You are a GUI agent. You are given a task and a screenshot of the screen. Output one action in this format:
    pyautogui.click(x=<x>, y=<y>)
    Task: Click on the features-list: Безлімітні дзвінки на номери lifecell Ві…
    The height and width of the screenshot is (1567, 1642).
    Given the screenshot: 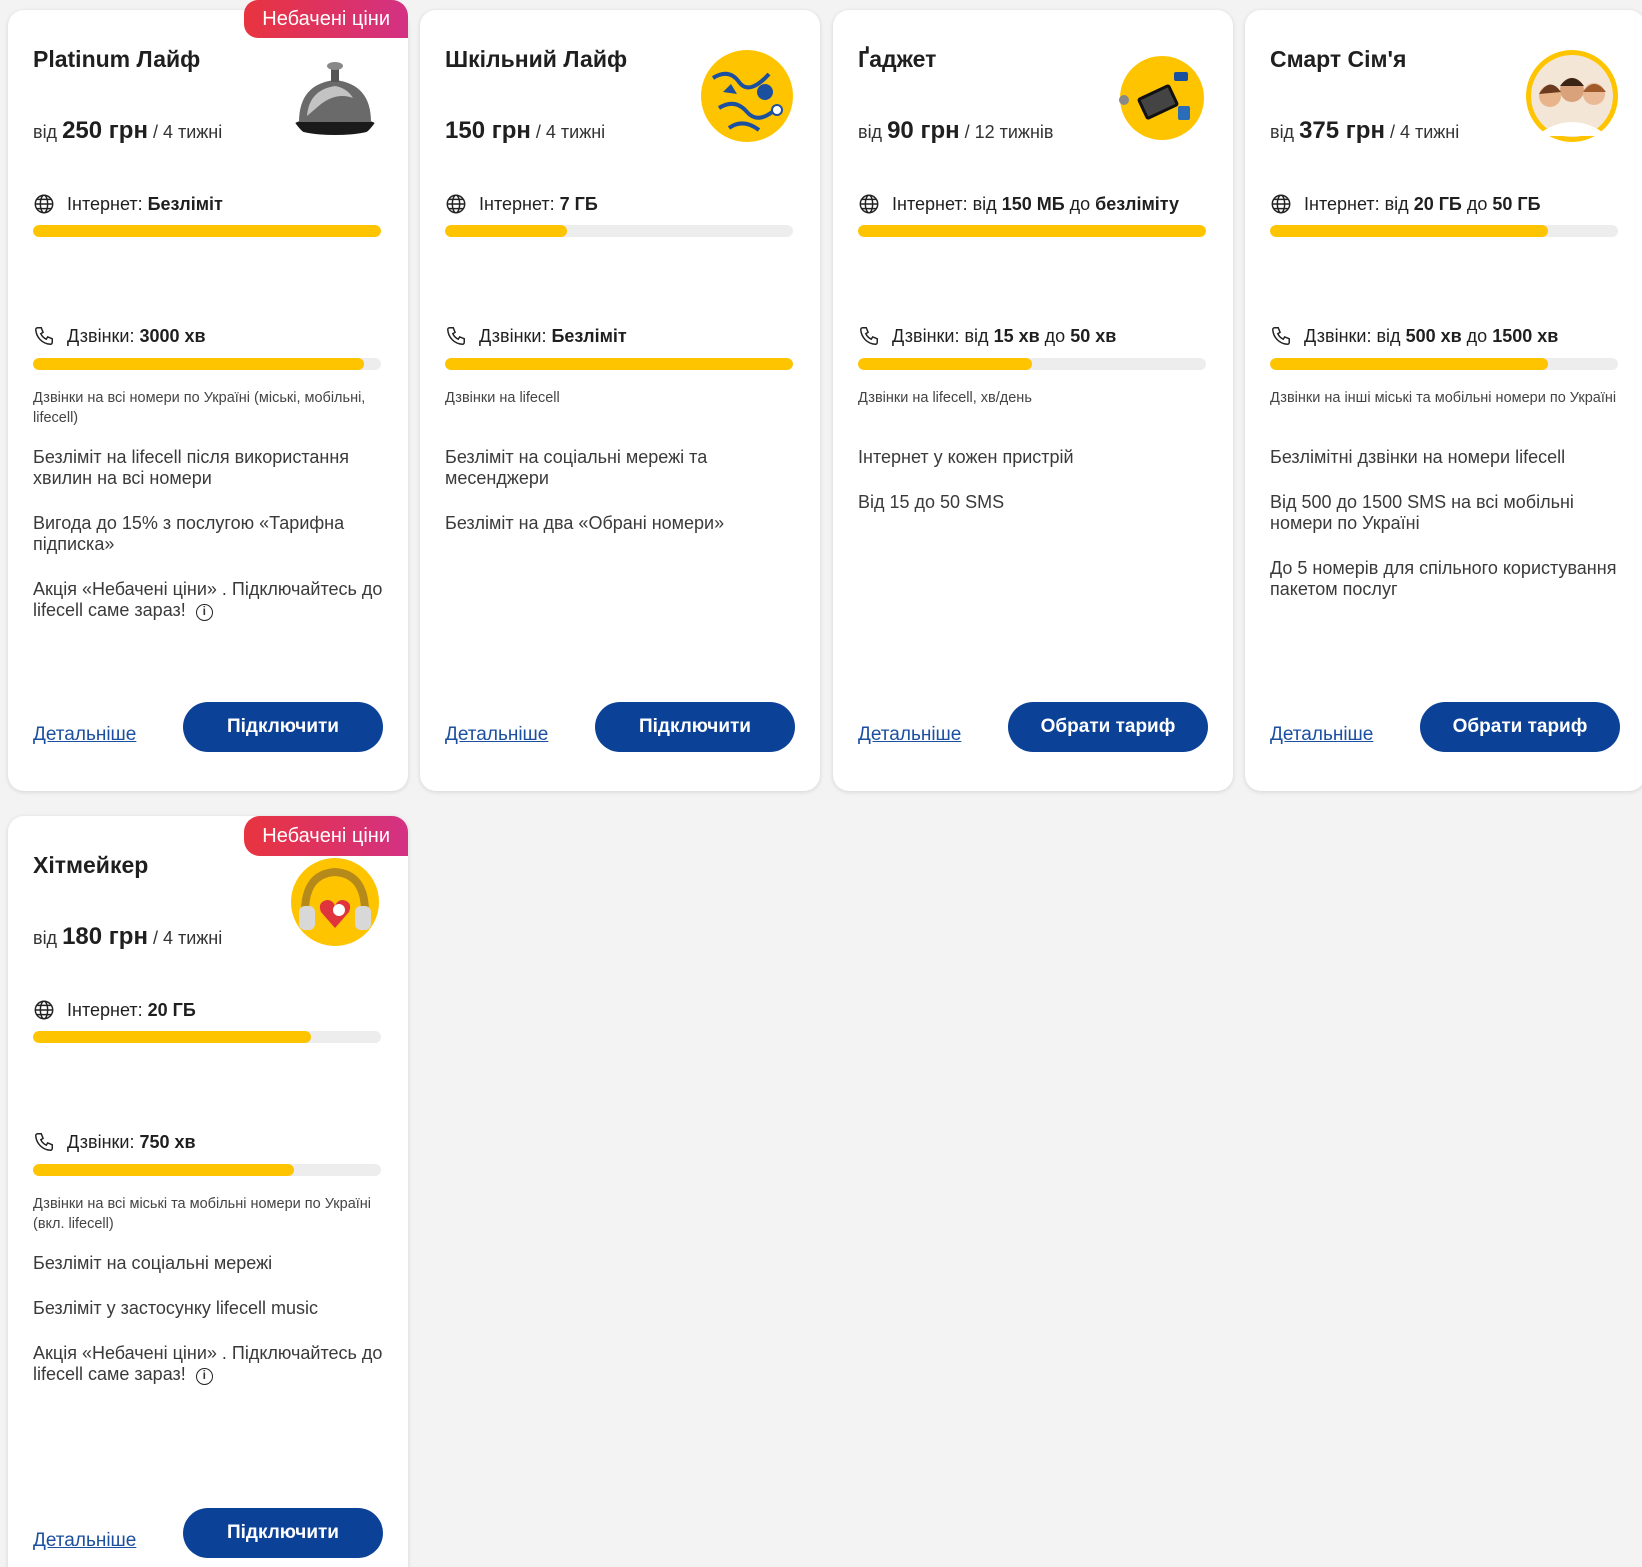 What is the action you would take?
    pyautogui.click(x=1446, y=535)
    